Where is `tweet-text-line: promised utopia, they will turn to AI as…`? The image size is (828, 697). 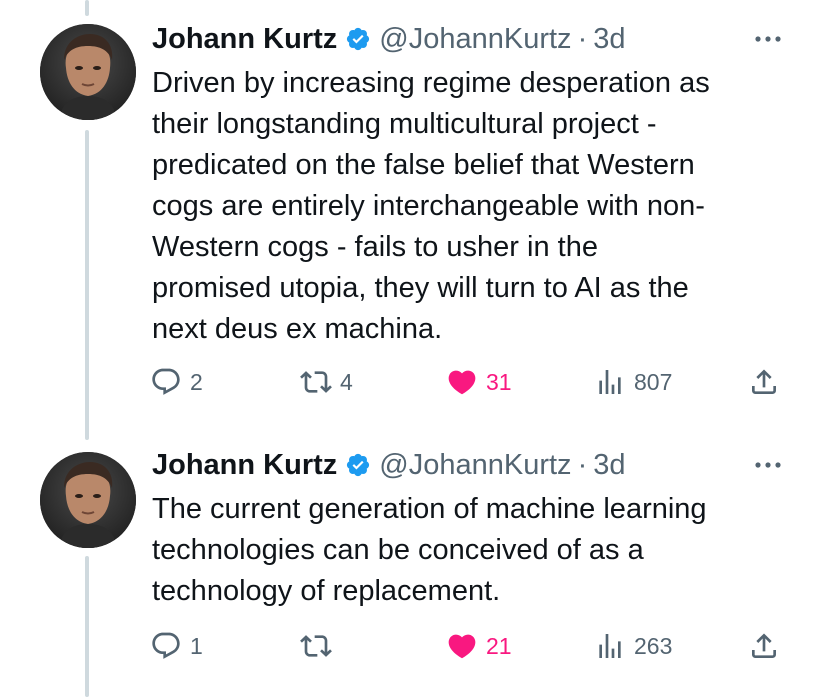
tweet-text-line: promised utopia, they will turn to AI as… is located at coordinates (420, 288).